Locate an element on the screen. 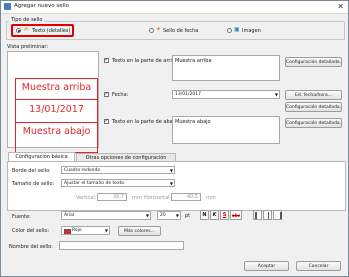  align-left-button is located at coordinates (257, 215).